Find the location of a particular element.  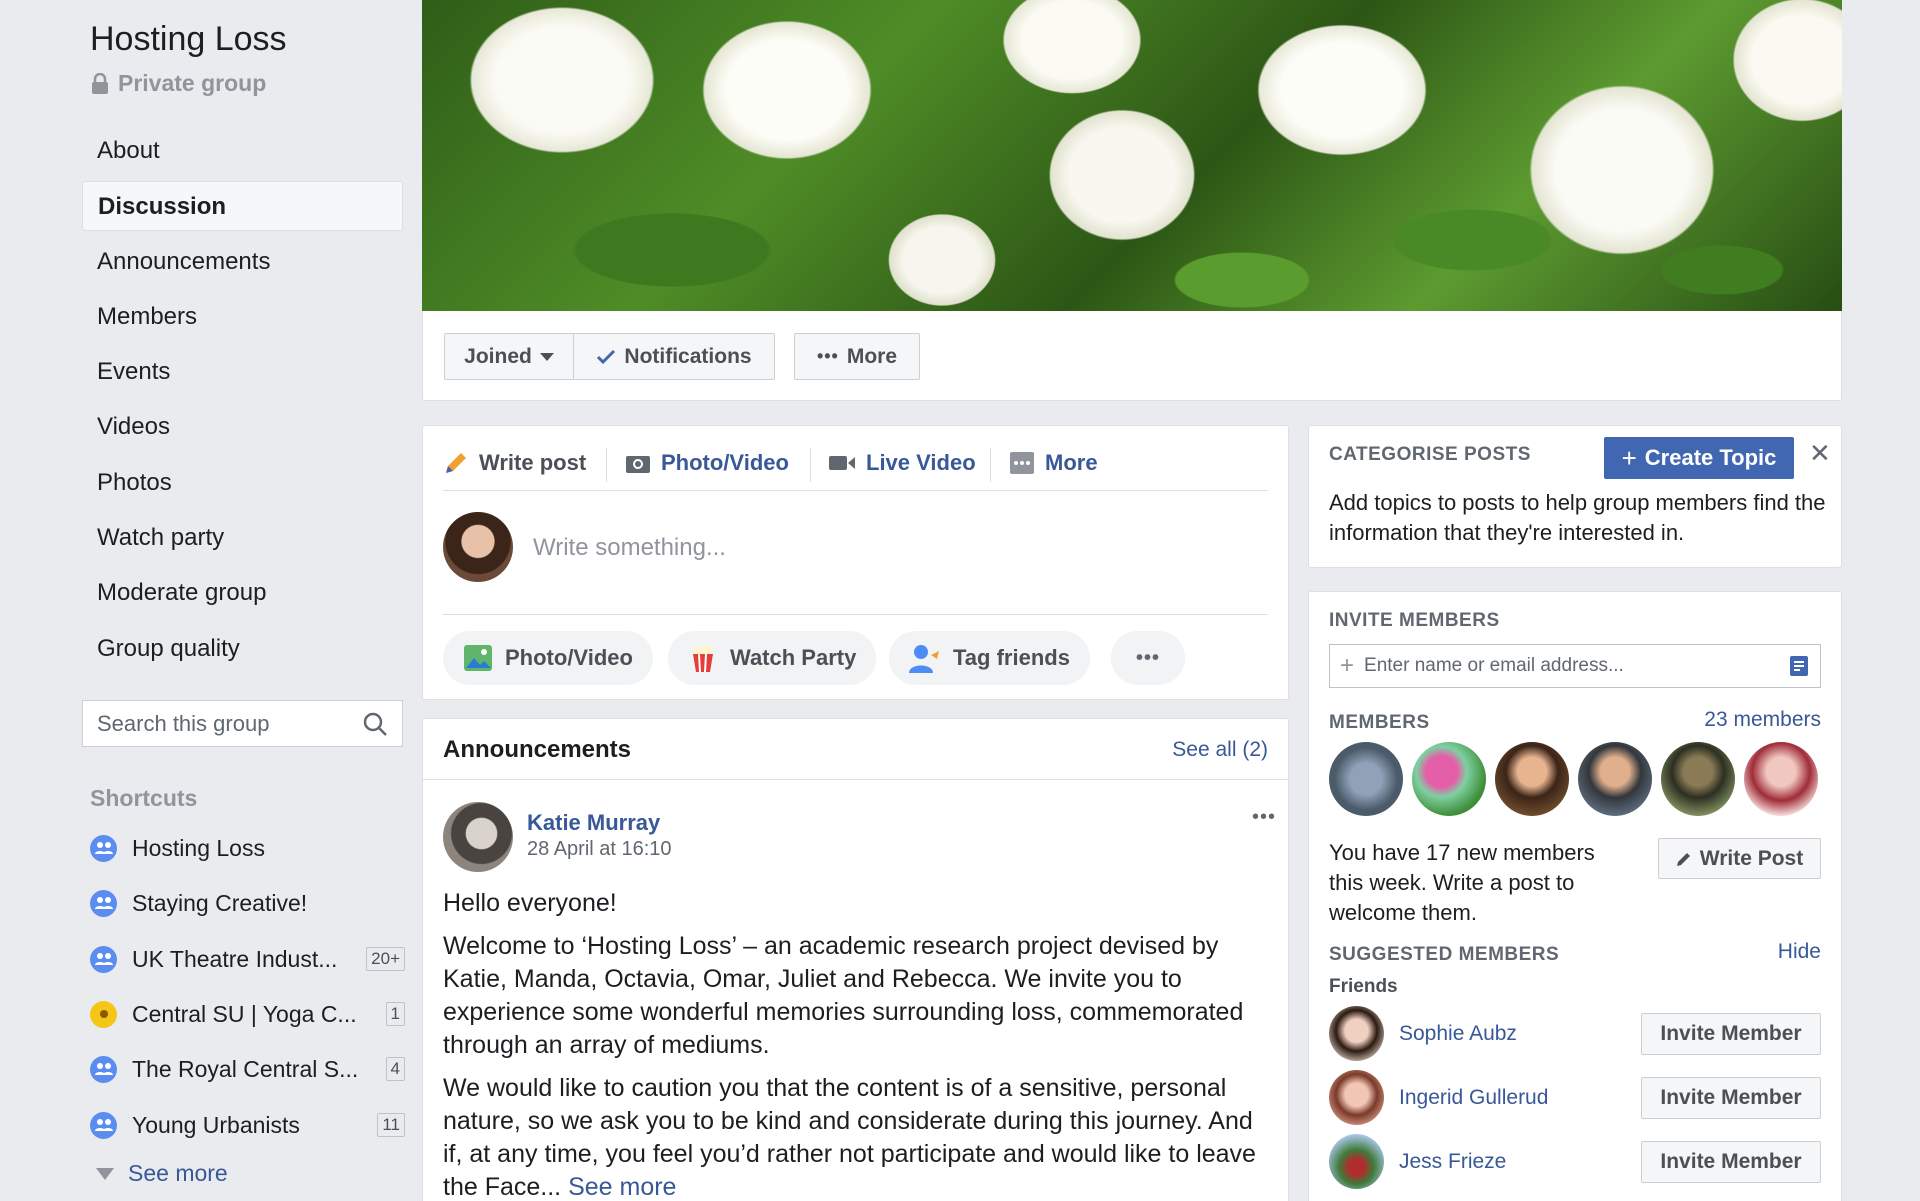

suggested-name: Sophie Aubz is located at coordinates (1458, 1034).